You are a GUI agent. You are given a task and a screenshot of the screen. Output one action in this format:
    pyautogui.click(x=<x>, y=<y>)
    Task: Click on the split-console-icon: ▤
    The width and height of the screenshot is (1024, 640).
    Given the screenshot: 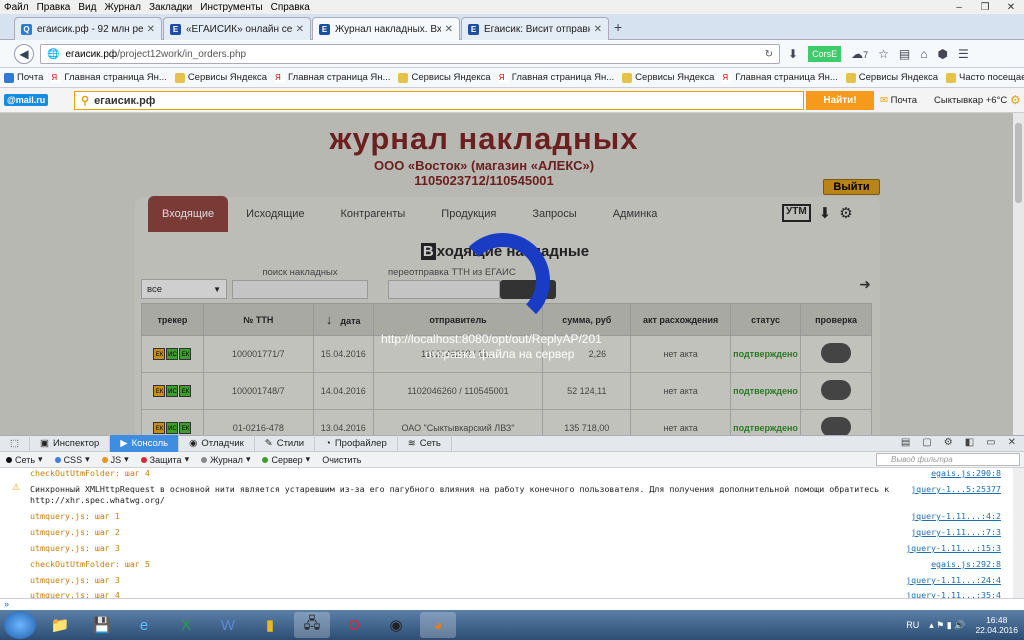 What is the action you would take?
    pyautogui.click(x=905, y=442)
    